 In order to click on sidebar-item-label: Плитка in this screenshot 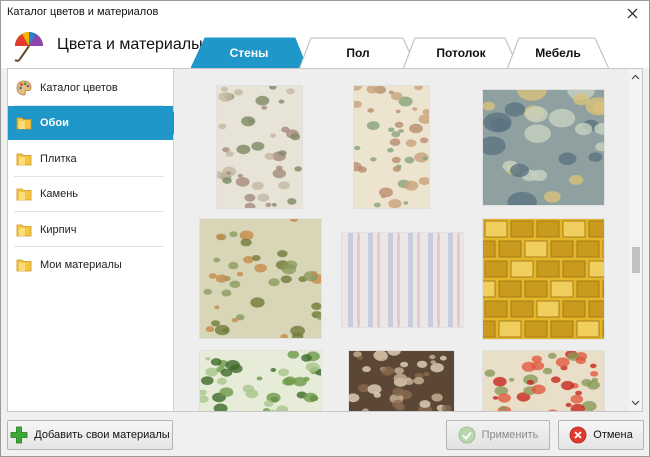, I will do `click(58, 159)`.